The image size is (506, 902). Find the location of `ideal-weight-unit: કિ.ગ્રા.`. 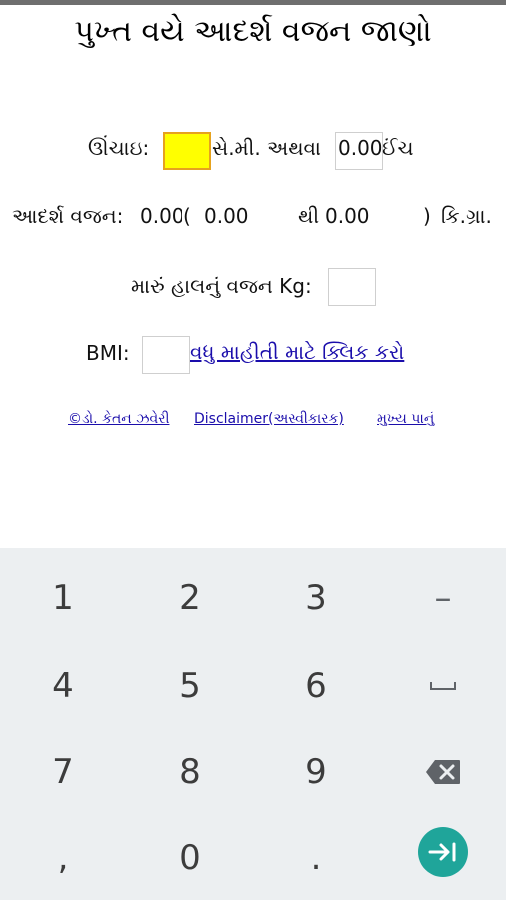

ideal-weight-unit: કિ.ગ્રા. is located at coordinates (466, 216).